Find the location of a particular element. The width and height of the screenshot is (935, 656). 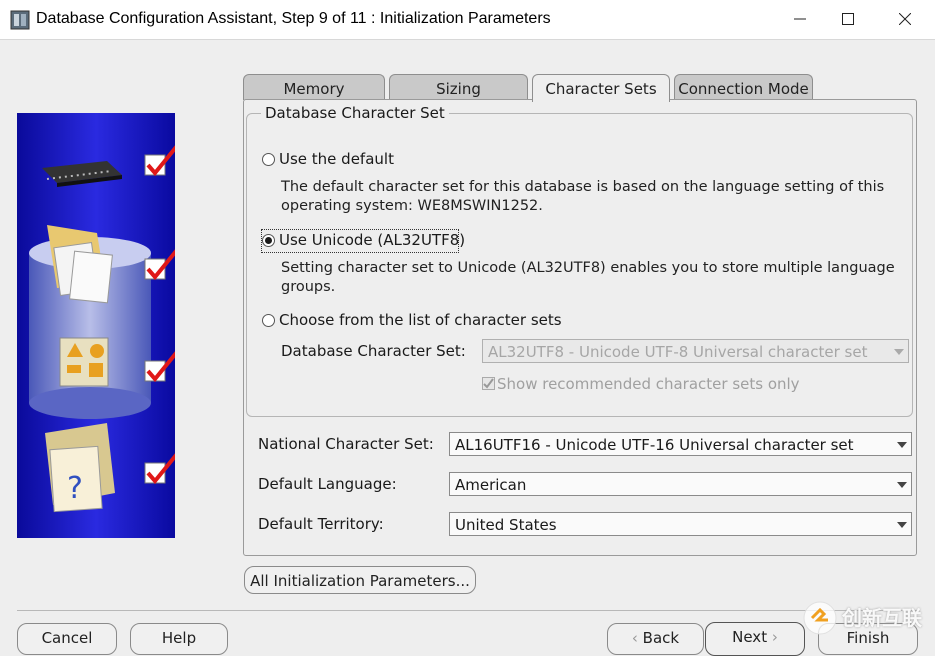

use-default-desc-line2: operating system: WE8MSWIN1252. is located at coordinates (412, 206).